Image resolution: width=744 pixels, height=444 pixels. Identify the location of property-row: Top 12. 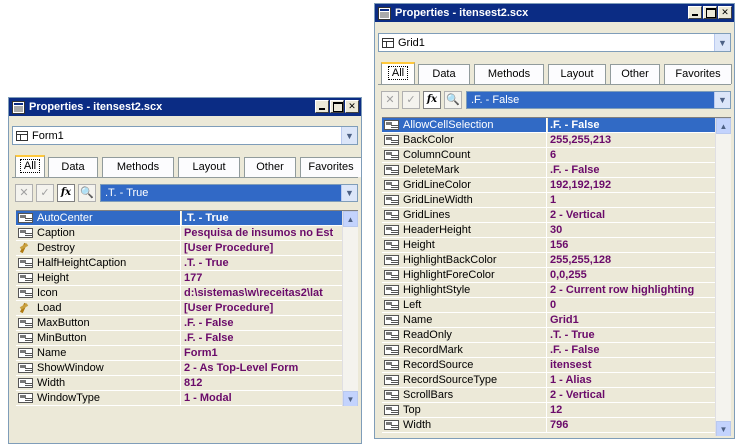
(548, 410).